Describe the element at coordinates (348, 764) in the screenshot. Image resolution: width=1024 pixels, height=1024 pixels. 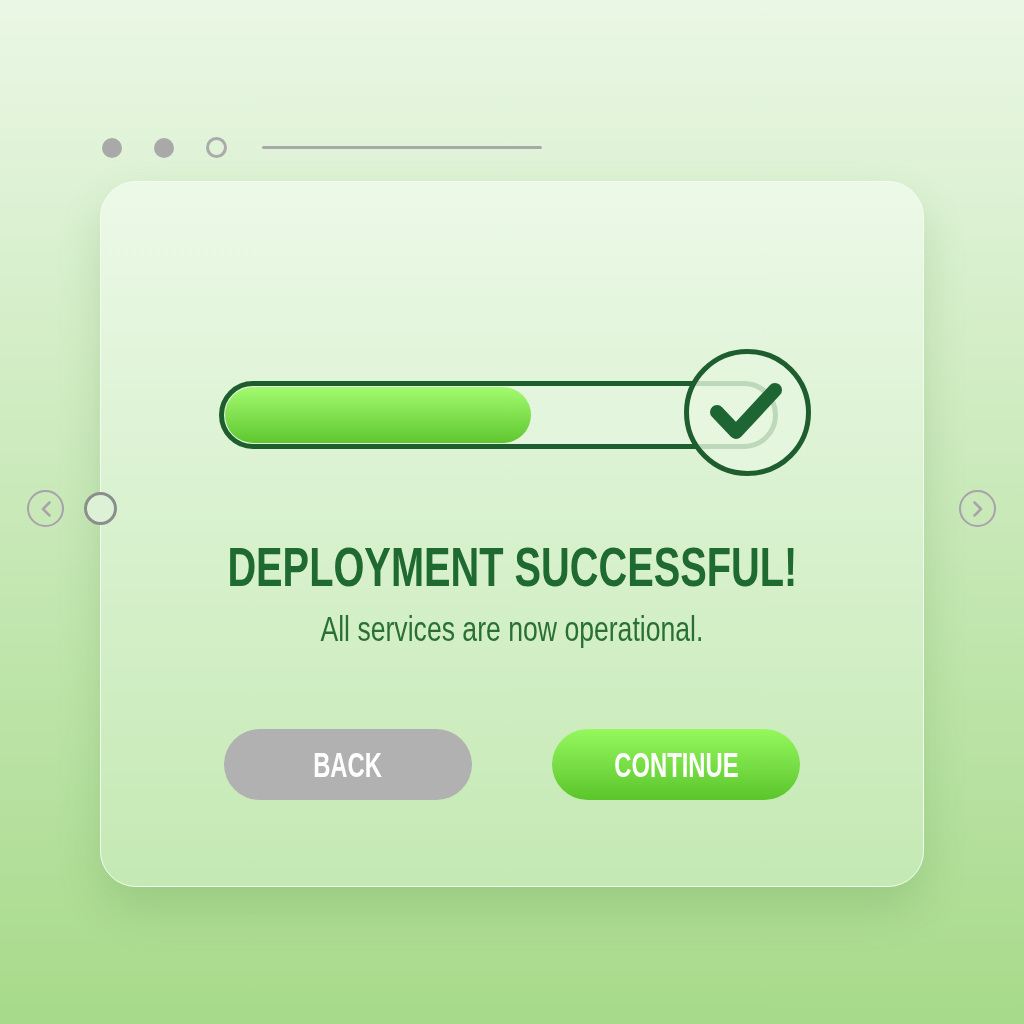
I see `back-button: BACK` at that location.